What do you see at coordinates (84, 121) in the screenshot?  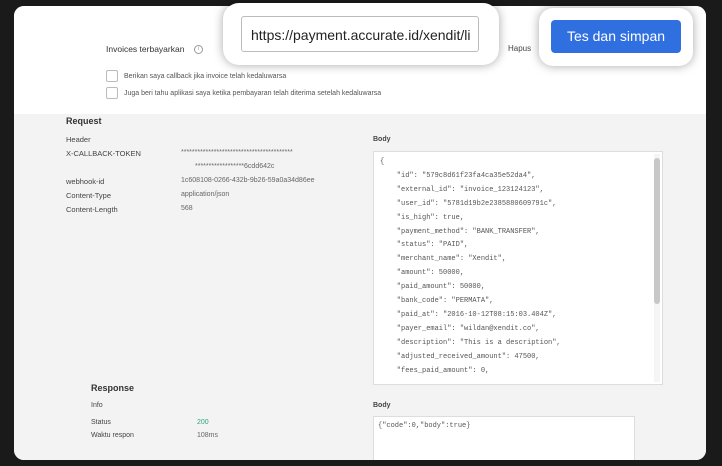 I see `request-title: Request` at bounding box center [84, 121].